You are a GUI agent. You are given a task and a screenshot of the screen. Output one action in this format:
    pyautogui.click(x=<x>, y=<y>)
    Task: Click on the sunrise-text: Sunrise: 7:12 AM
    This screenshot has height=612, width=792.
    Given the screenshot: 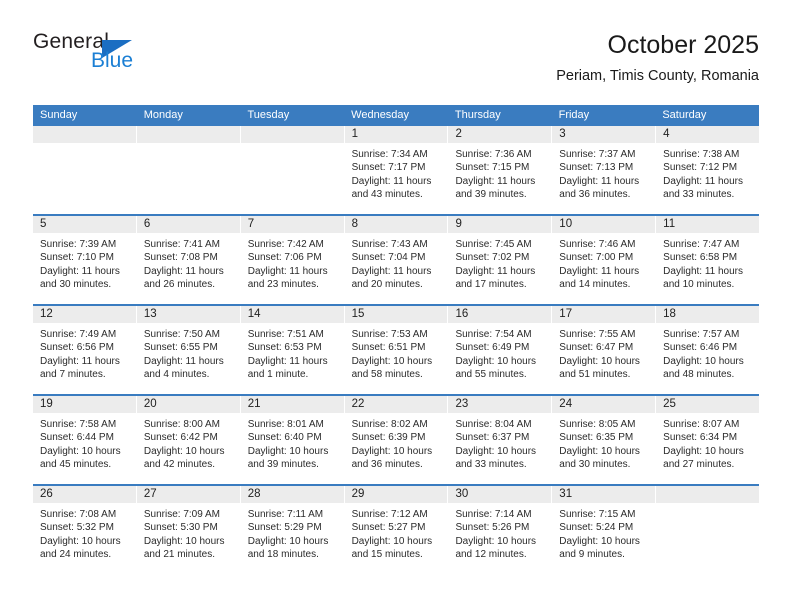 What is the action you would take?
    pyautogui.click(x=389, y=514)
    